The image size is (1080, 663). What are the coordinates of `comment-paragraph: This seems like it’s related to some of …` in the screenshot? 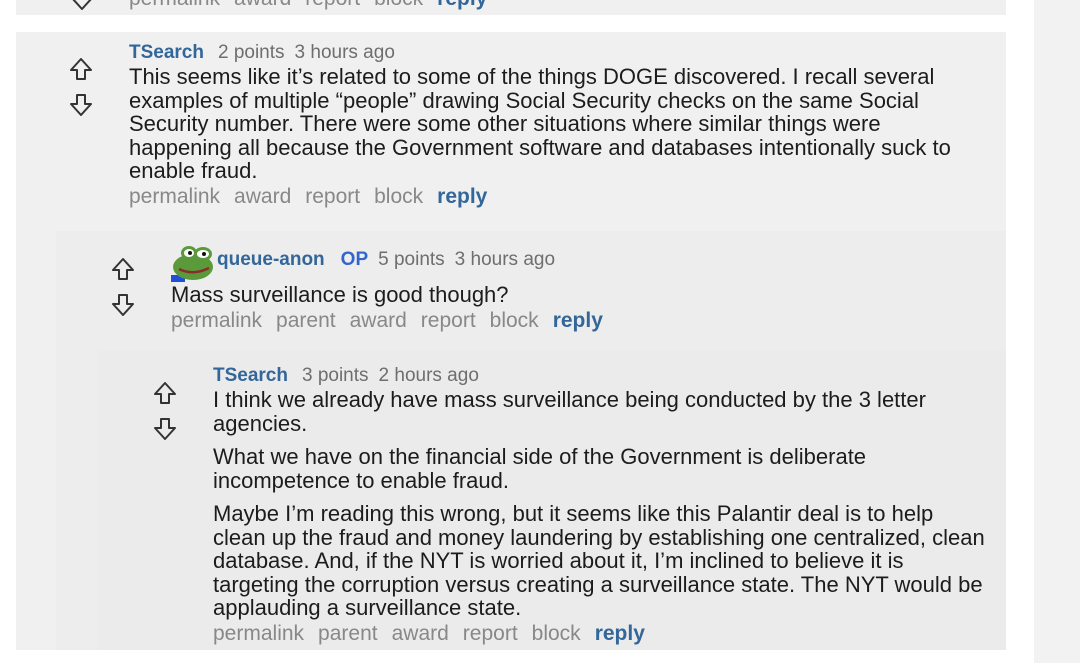 It's located at (540, 123).